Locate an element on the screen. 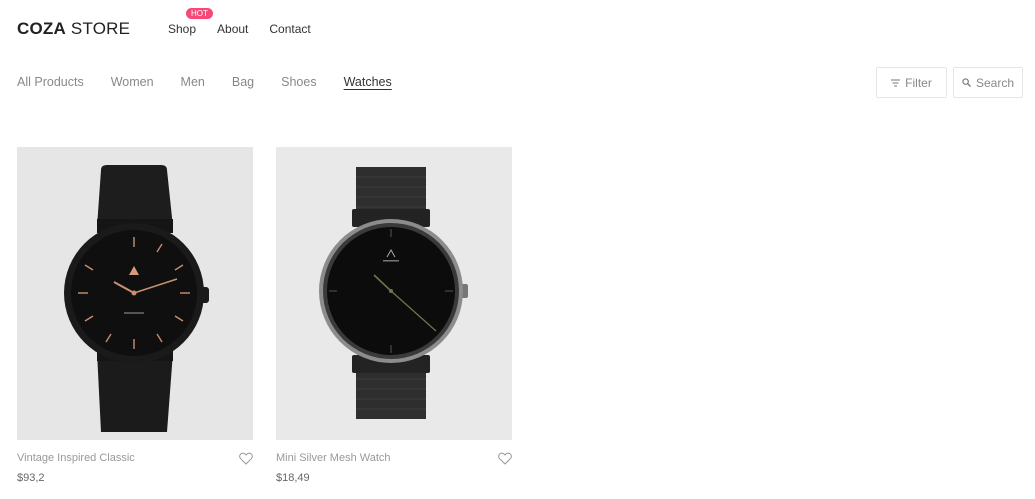 The height and width of the screenshot is (499, 1035). product-name: Vintage Inspired Classic is located at coordinates (76, 458).